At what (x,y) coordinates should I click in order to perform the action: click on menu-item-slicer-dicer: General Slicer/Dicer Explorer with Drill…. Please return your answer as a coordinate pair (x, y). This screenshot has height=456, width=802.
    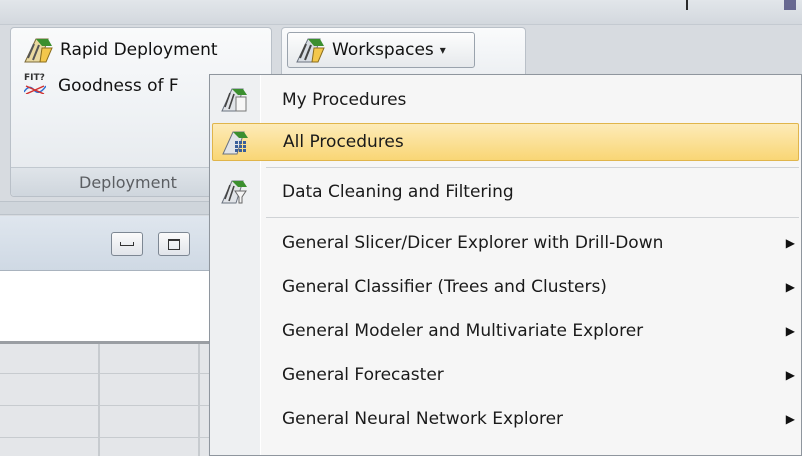
    Looking at the image, I should click on (505, 243).